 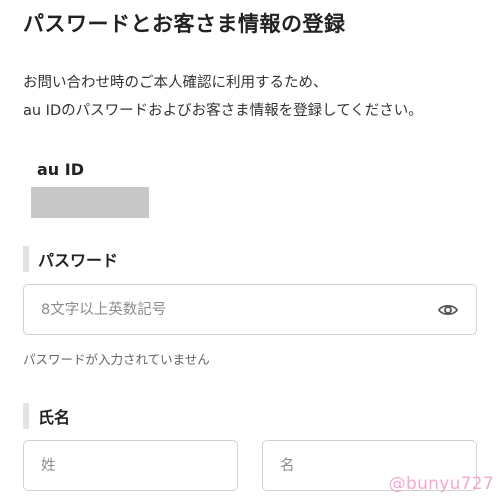 What do you see at coordinates (60, 169) in the screenshot?
I see `au-id-label: au ID` at bounding box center [60, 169].